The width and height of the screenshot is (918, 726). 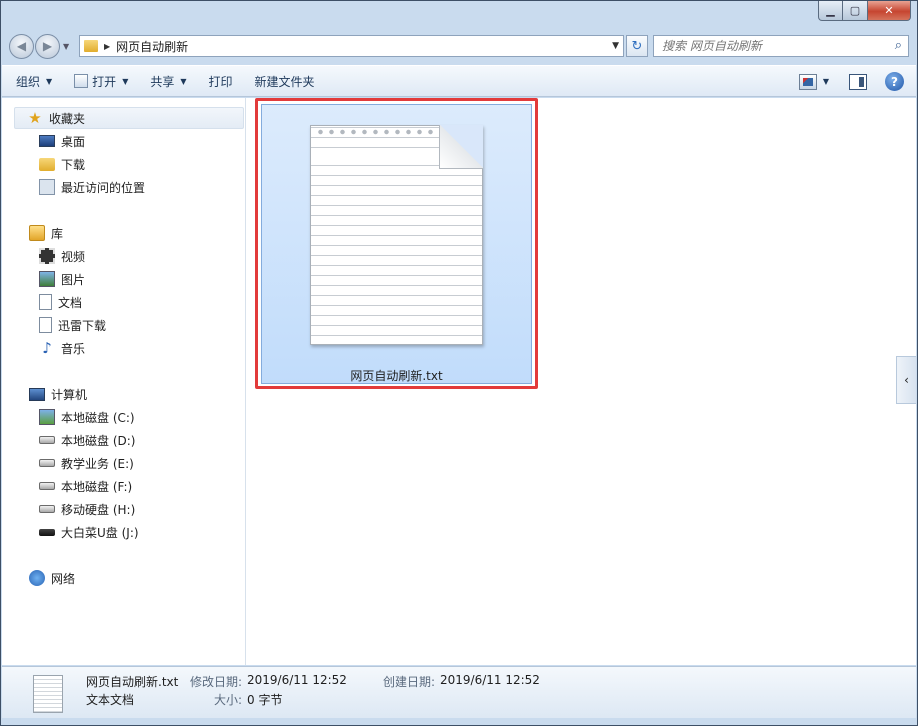 What do you see at coordinates (21, 46) in the screenshot?
I see `back-button: ◀` at bounding box center [21, 46].